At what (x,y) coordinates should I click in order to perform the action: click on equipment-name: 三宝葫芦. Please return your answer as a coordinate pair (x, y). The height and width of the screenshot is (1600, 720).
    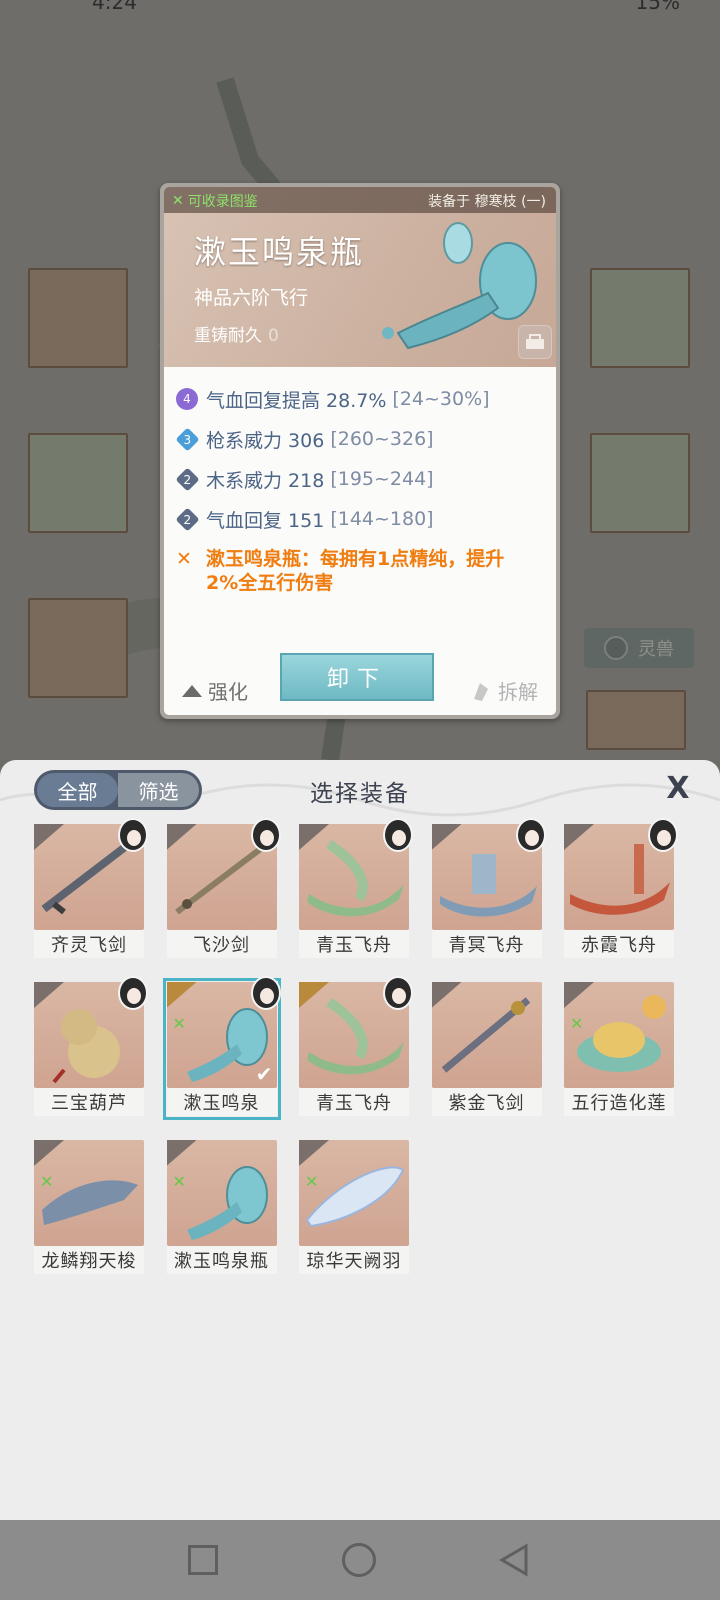
    Looking at the image, I should click on (89, 1102).